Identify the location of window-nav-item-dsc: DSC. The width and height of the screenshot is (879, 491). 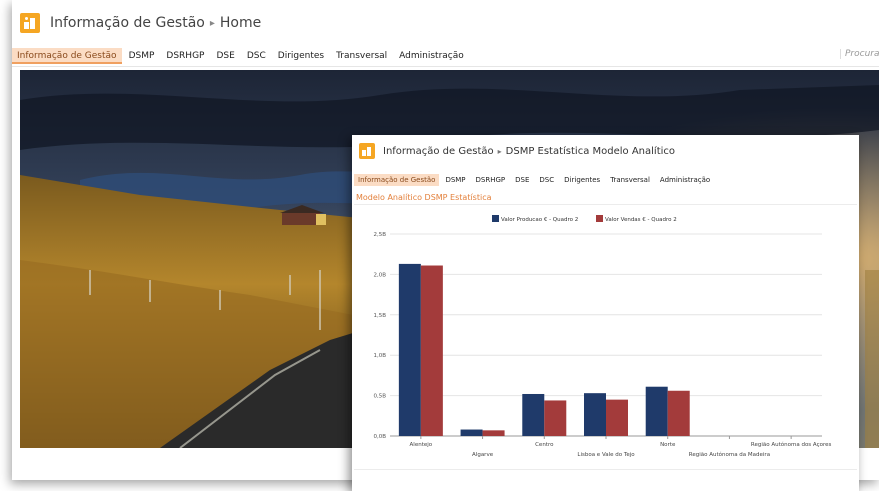
(546, 180).